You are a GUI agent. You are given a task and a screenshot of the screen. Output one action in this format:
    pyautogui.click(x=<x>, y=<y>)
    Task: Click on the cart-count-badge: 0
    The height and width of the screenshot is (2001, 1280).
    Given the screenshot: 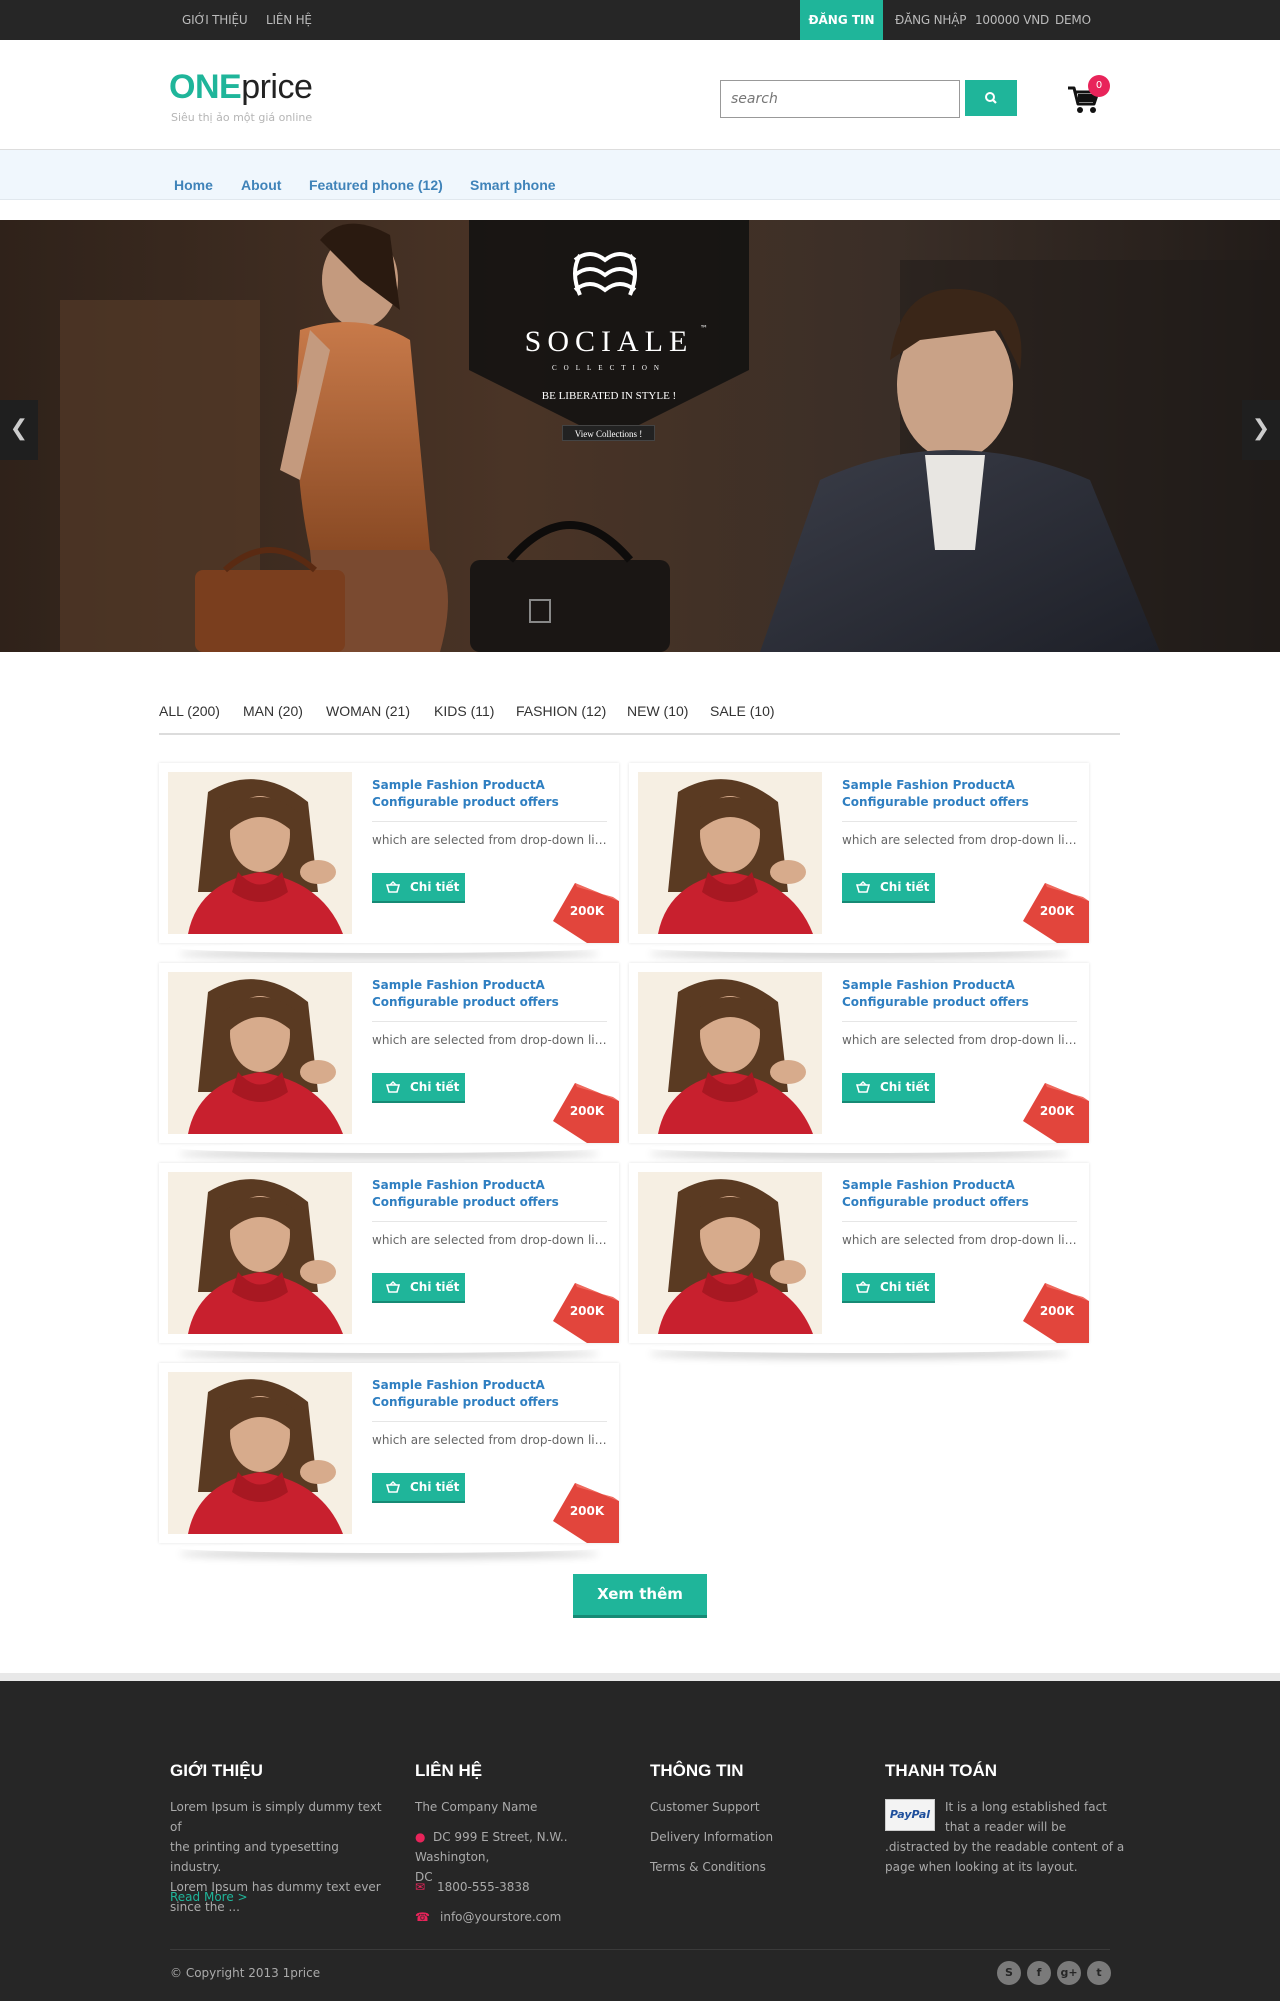 What is the action you would take?
    pyautogui.click(x=1099, y=86)
    